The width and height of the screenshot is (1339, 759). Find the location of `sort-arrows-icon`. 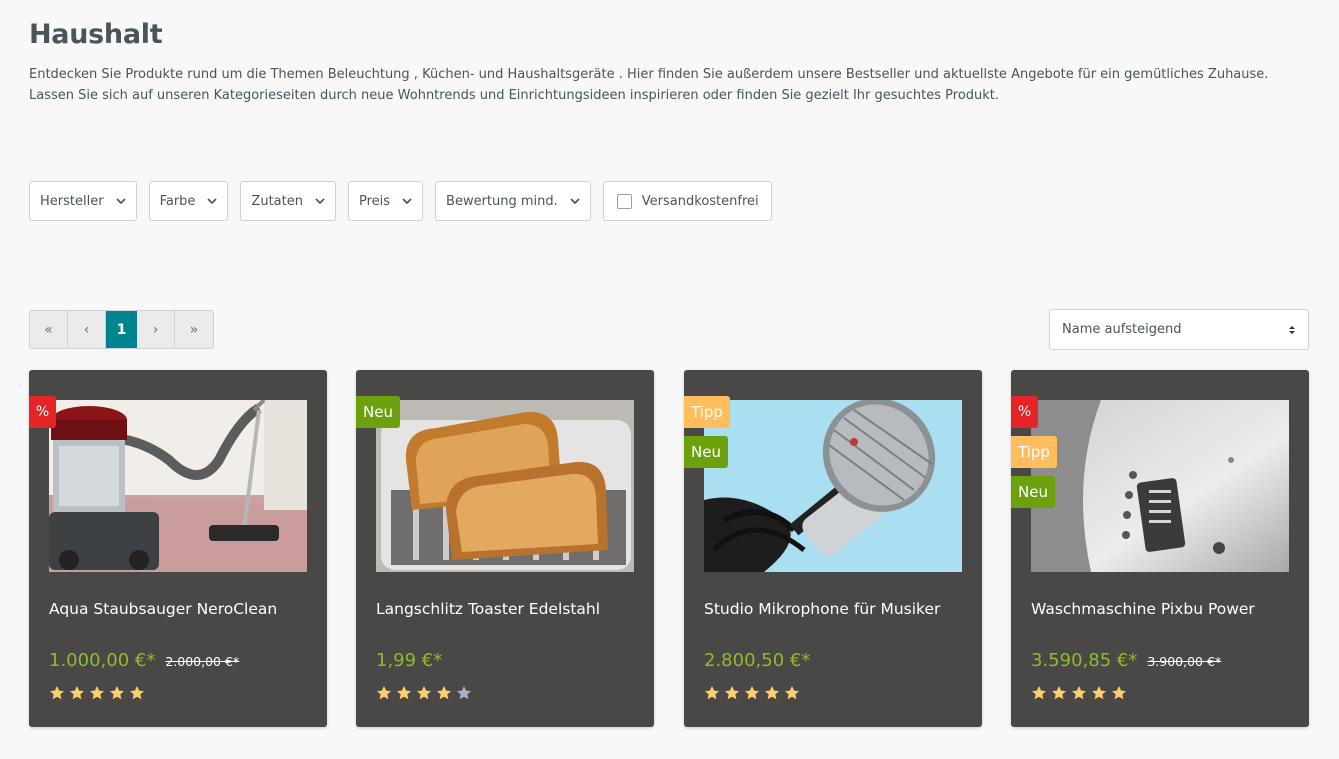

sort-arrows-icon is located at coordinates (1292, 330).